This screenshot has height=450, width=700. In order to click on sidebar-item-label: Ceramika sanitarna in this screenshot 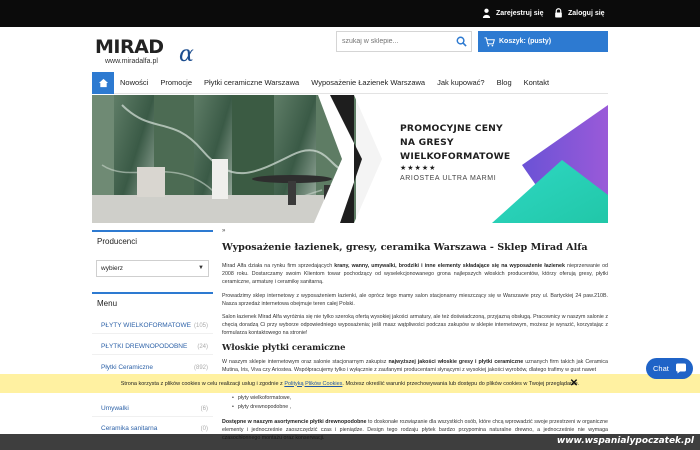, I will do `click(129, 428)`.